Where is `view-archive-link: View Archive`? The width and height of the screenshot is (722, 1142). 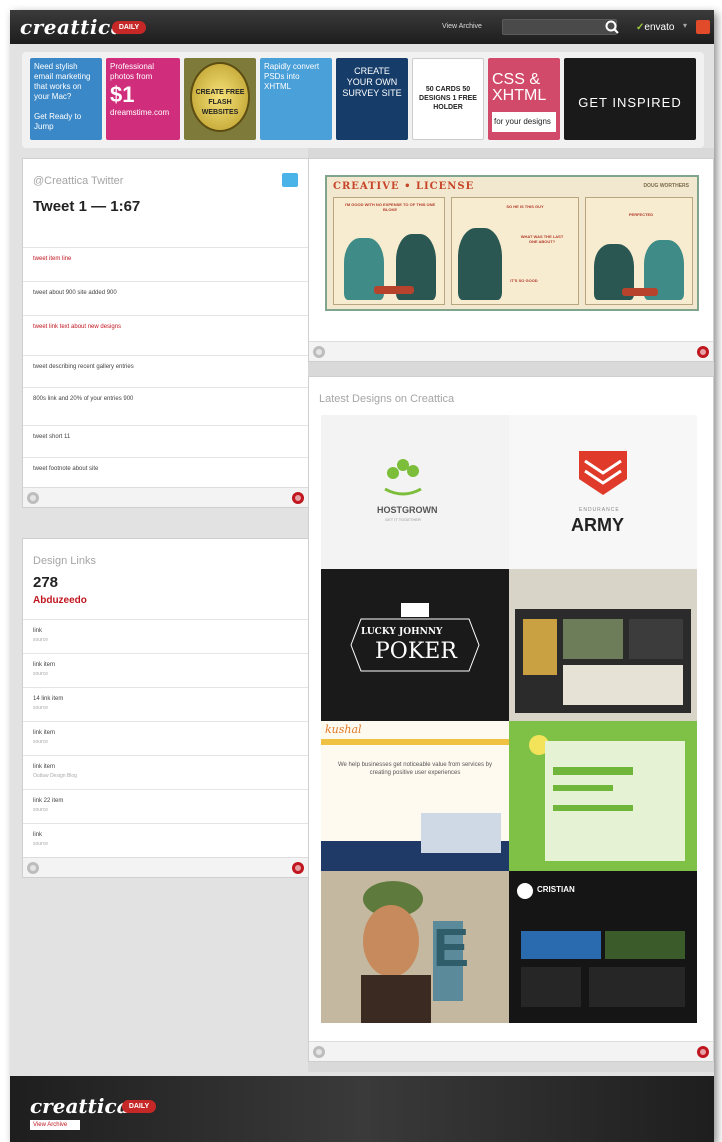 view-archive-link: View Archive is located at coordinates (462, 26).